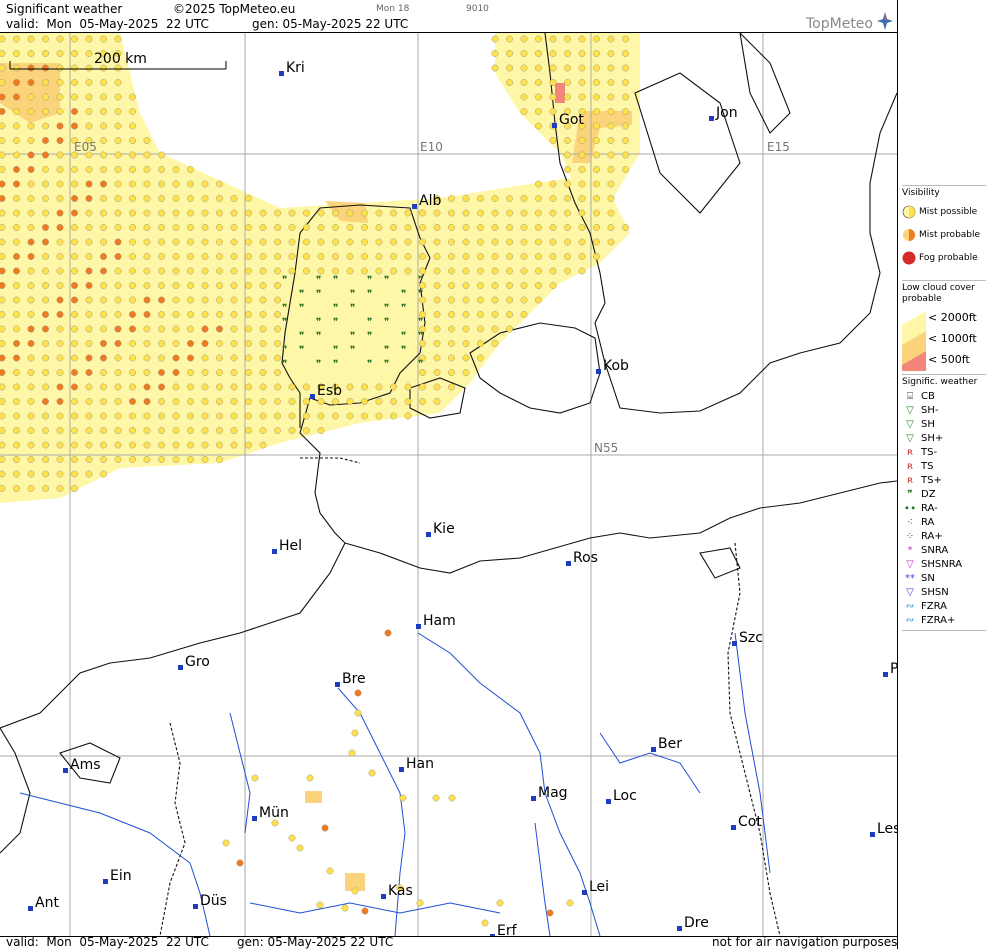 Image resolution: width=989 pixels, height=949 pixels. What do you see at coordinates (270, 813) in the screenshot?
I see `city-mun: Mün` at bounding box center [270, 813].